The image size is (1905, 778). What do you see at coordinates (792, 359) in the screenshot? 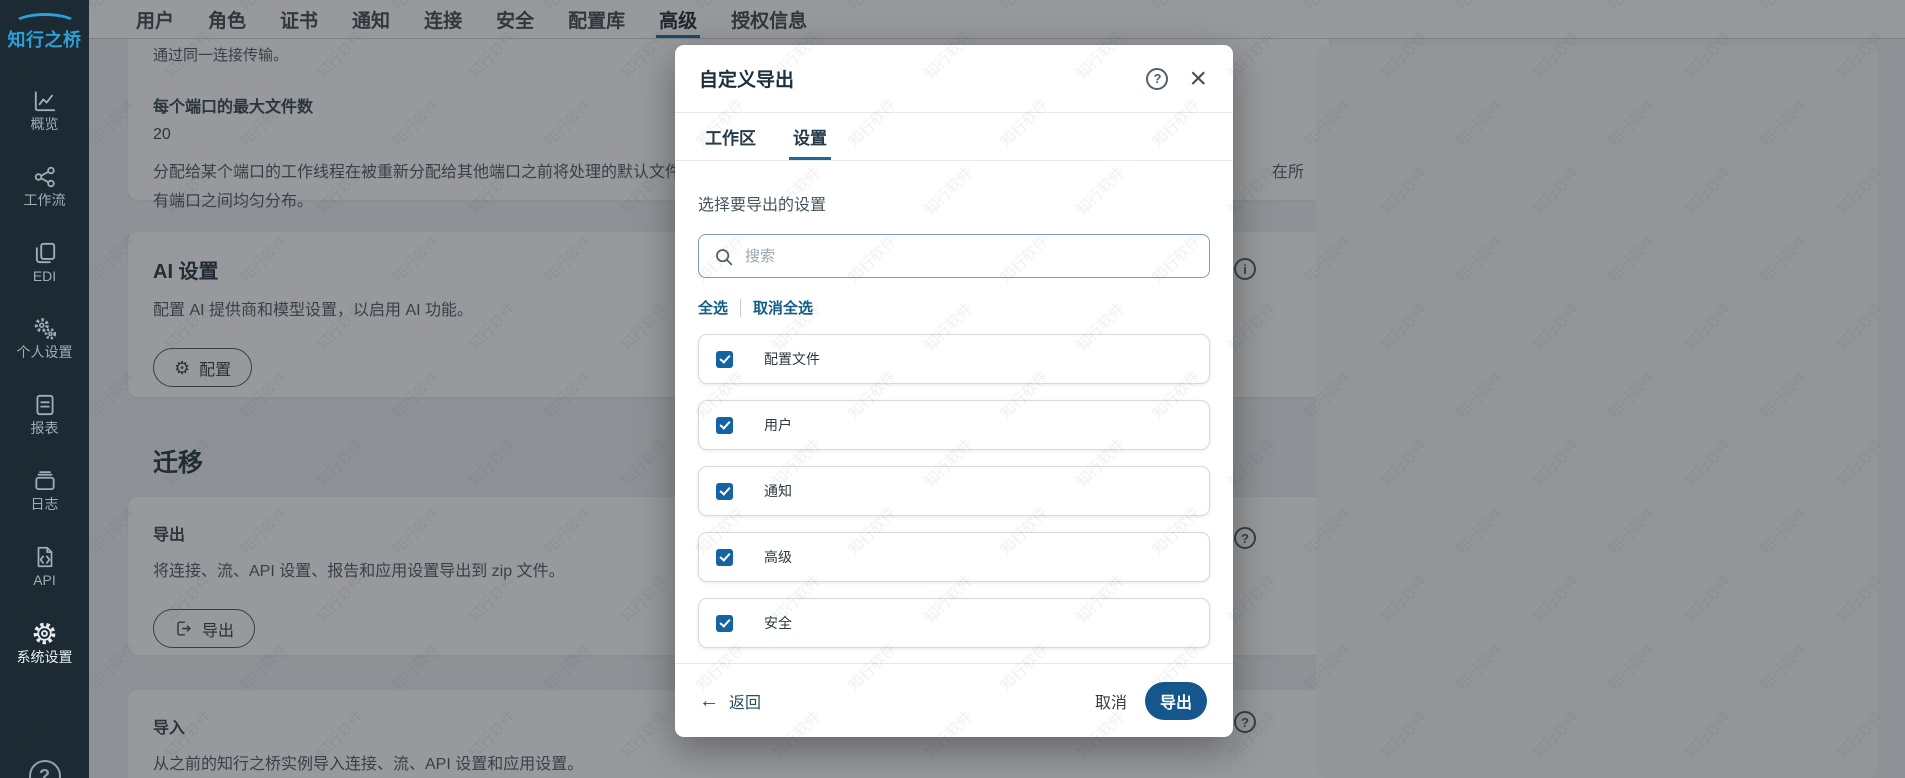
I see `option-label: 配置文件` at bounding box center [792, 359].